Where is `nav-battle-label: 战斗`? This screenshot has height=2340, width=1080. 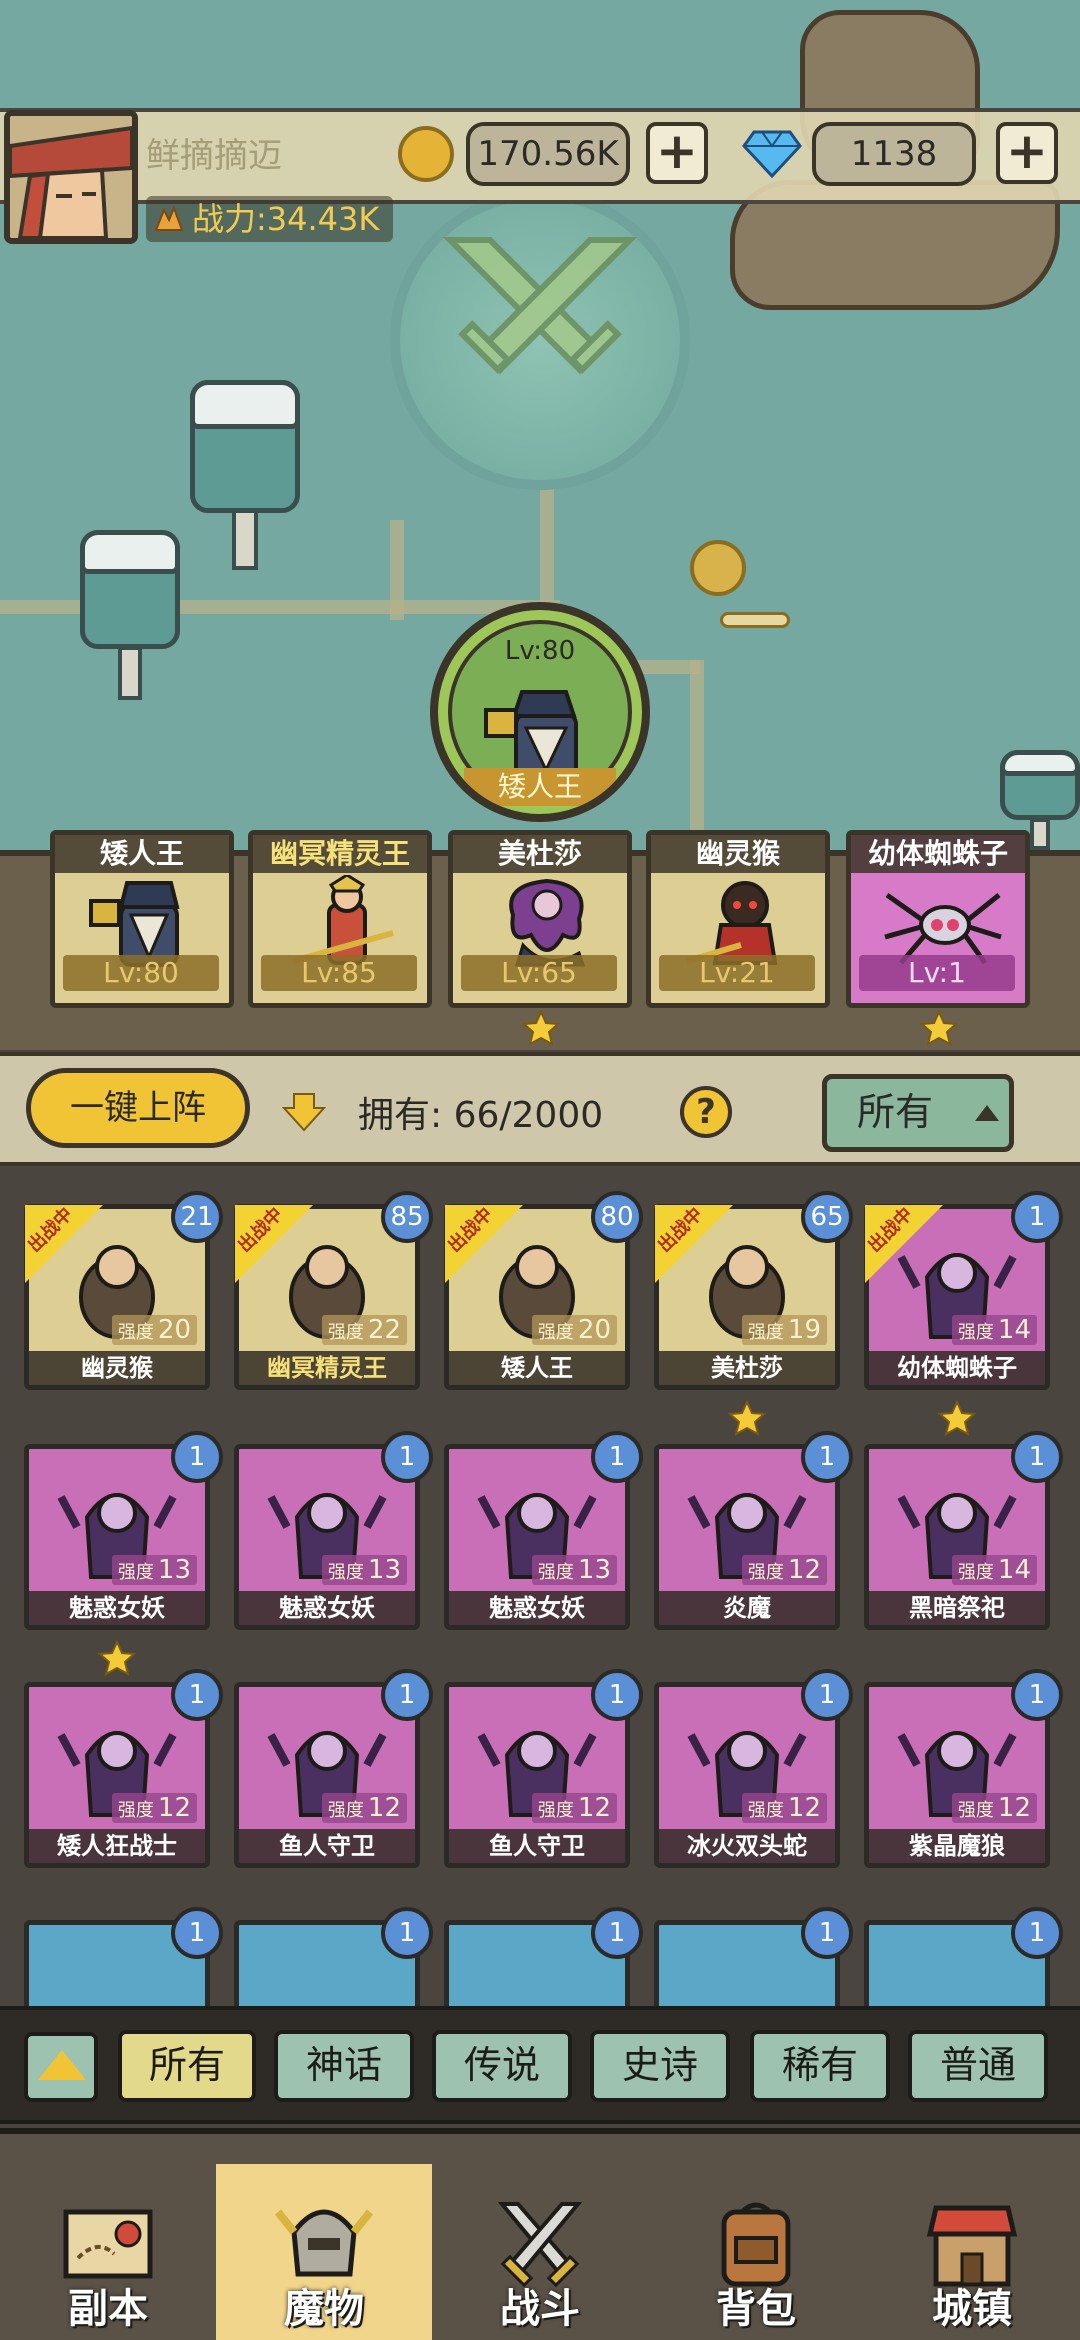
nav-battle-label: 战斗 is located at coordinates (540, 2309).